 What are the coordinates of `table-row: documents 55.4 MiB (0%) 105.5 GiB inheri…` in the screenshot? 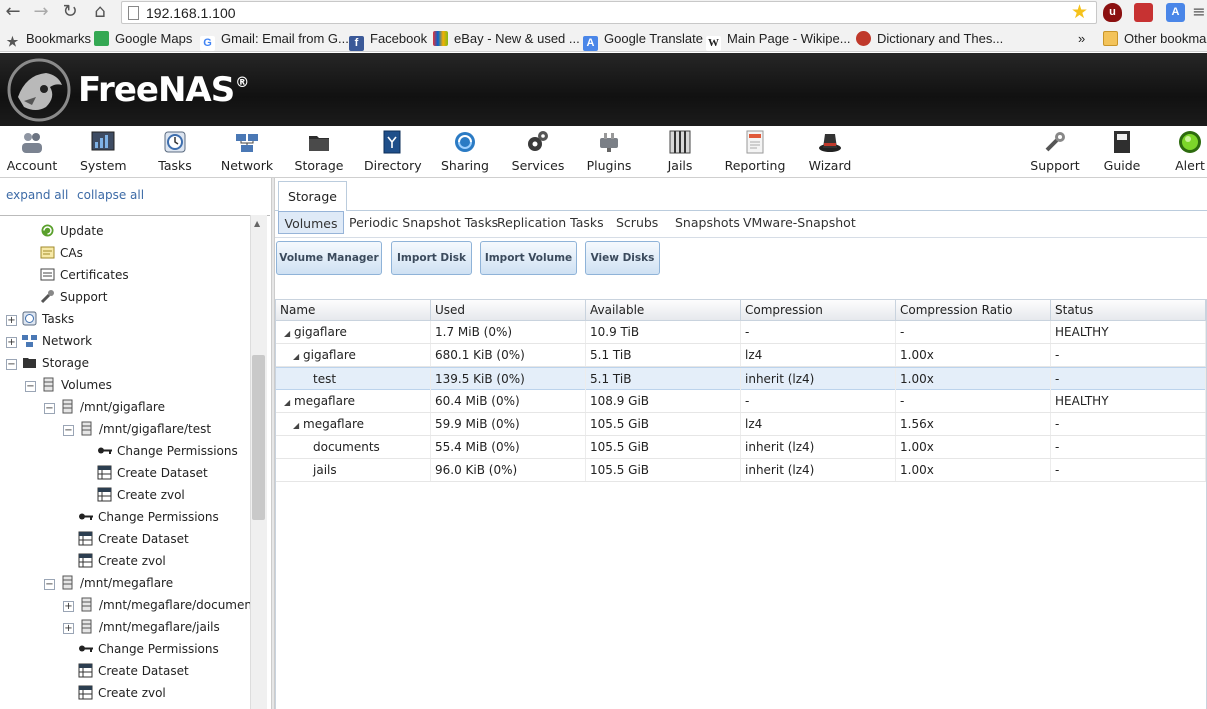 It's located at (741, 447).